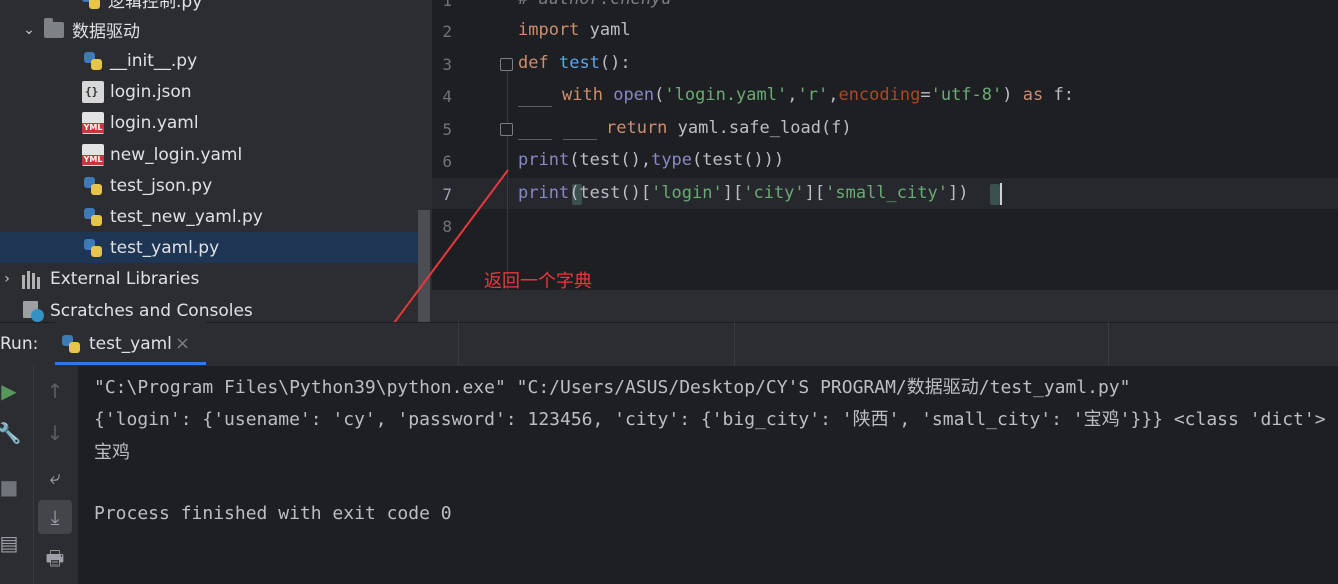 The height and width of the screenshot is (584, 1338). I want to click on code-keyword: def, so click(533, 63).